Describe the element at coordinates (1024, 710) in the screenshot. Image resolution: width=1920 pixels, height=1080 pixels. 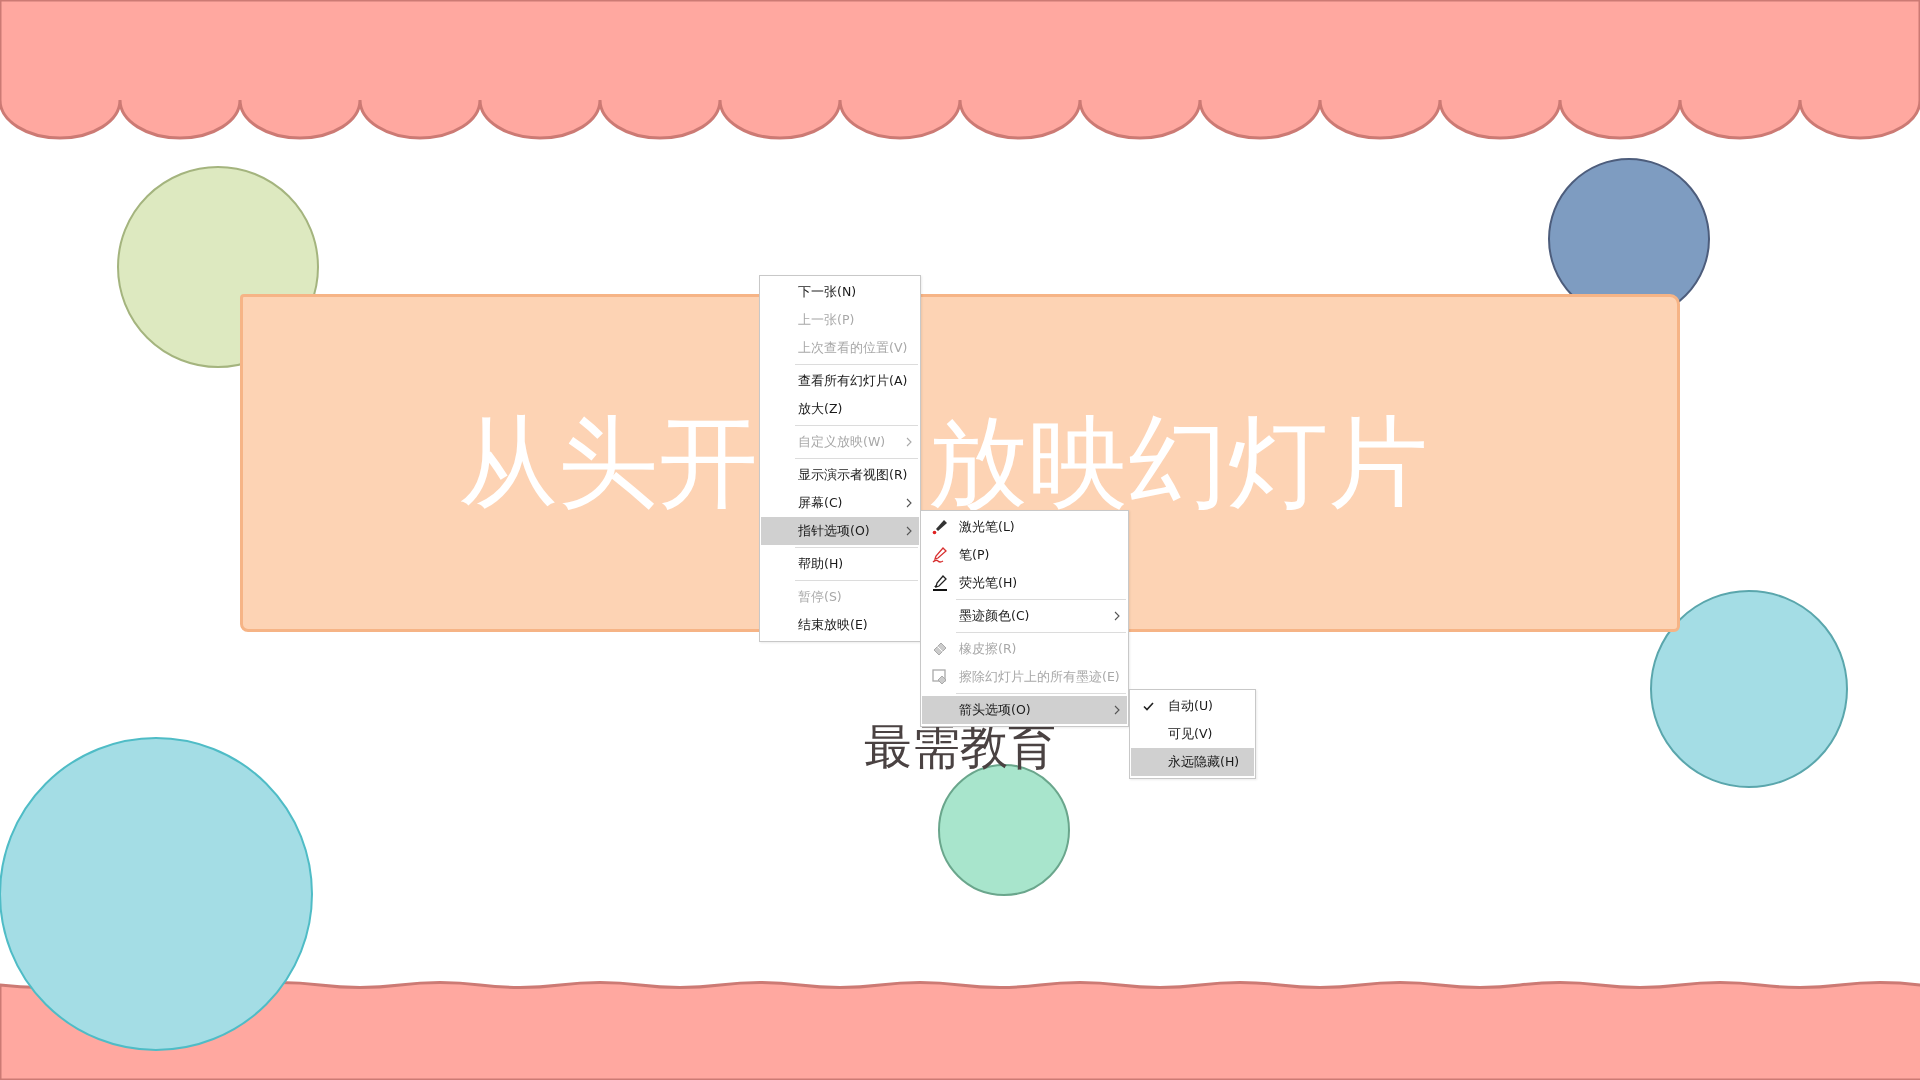
I see `menu-item: 箭头选项(O)` at that location.